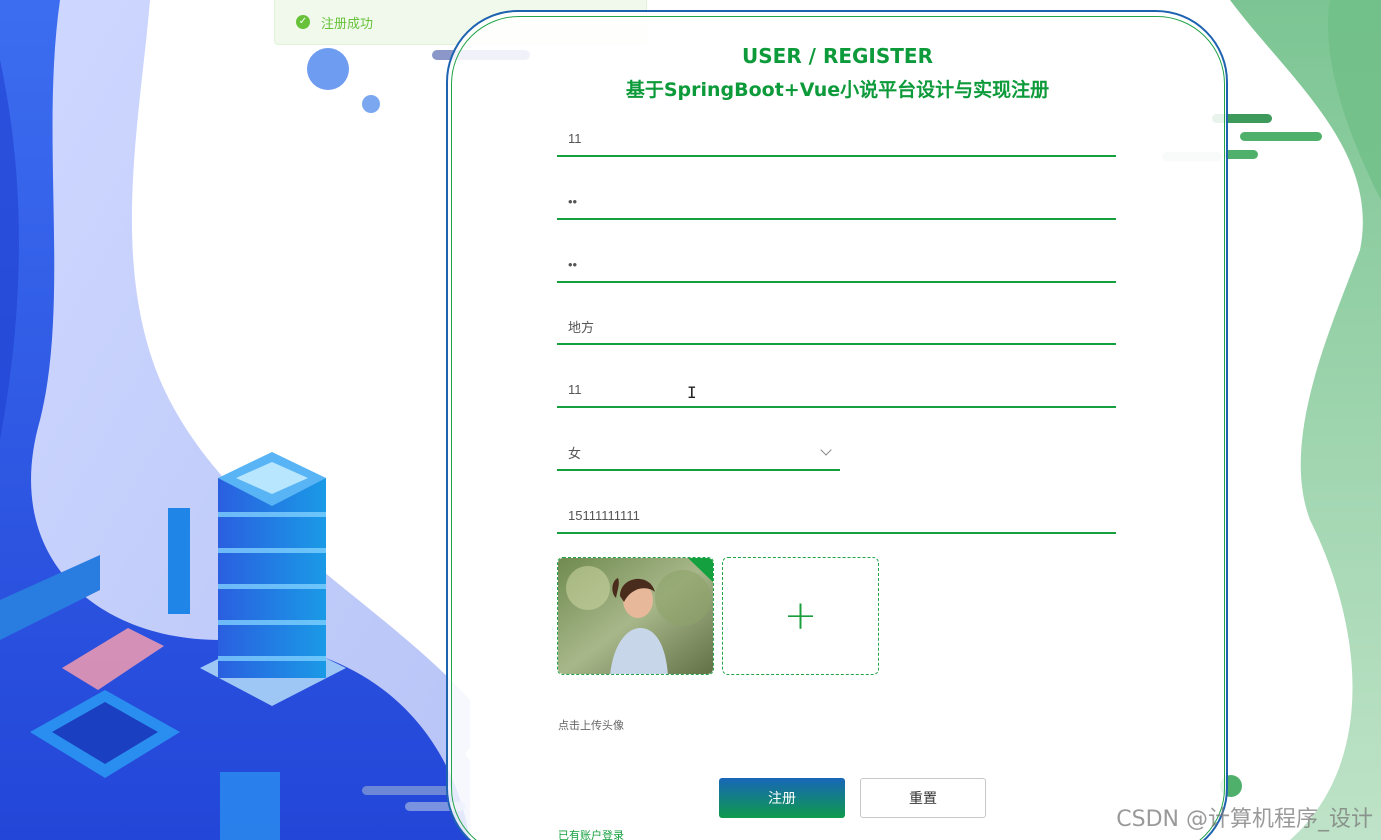 This screenshot has width=1381, height=840. I want to click on toast-message: 注册成功, so click(347, 24).